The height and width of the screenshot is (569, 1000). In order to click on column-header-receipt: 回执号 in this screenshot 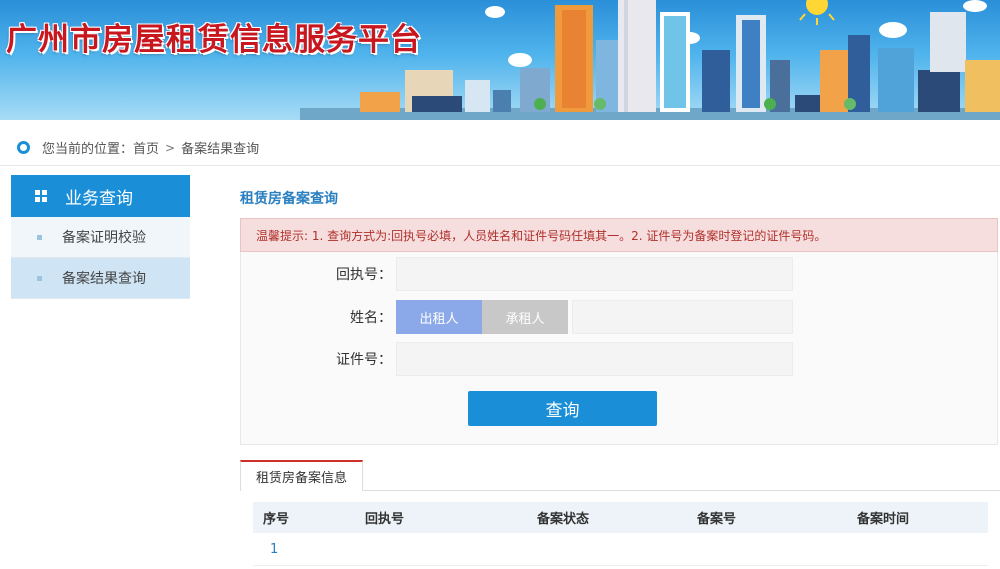, I will do `click(385, 519)`.